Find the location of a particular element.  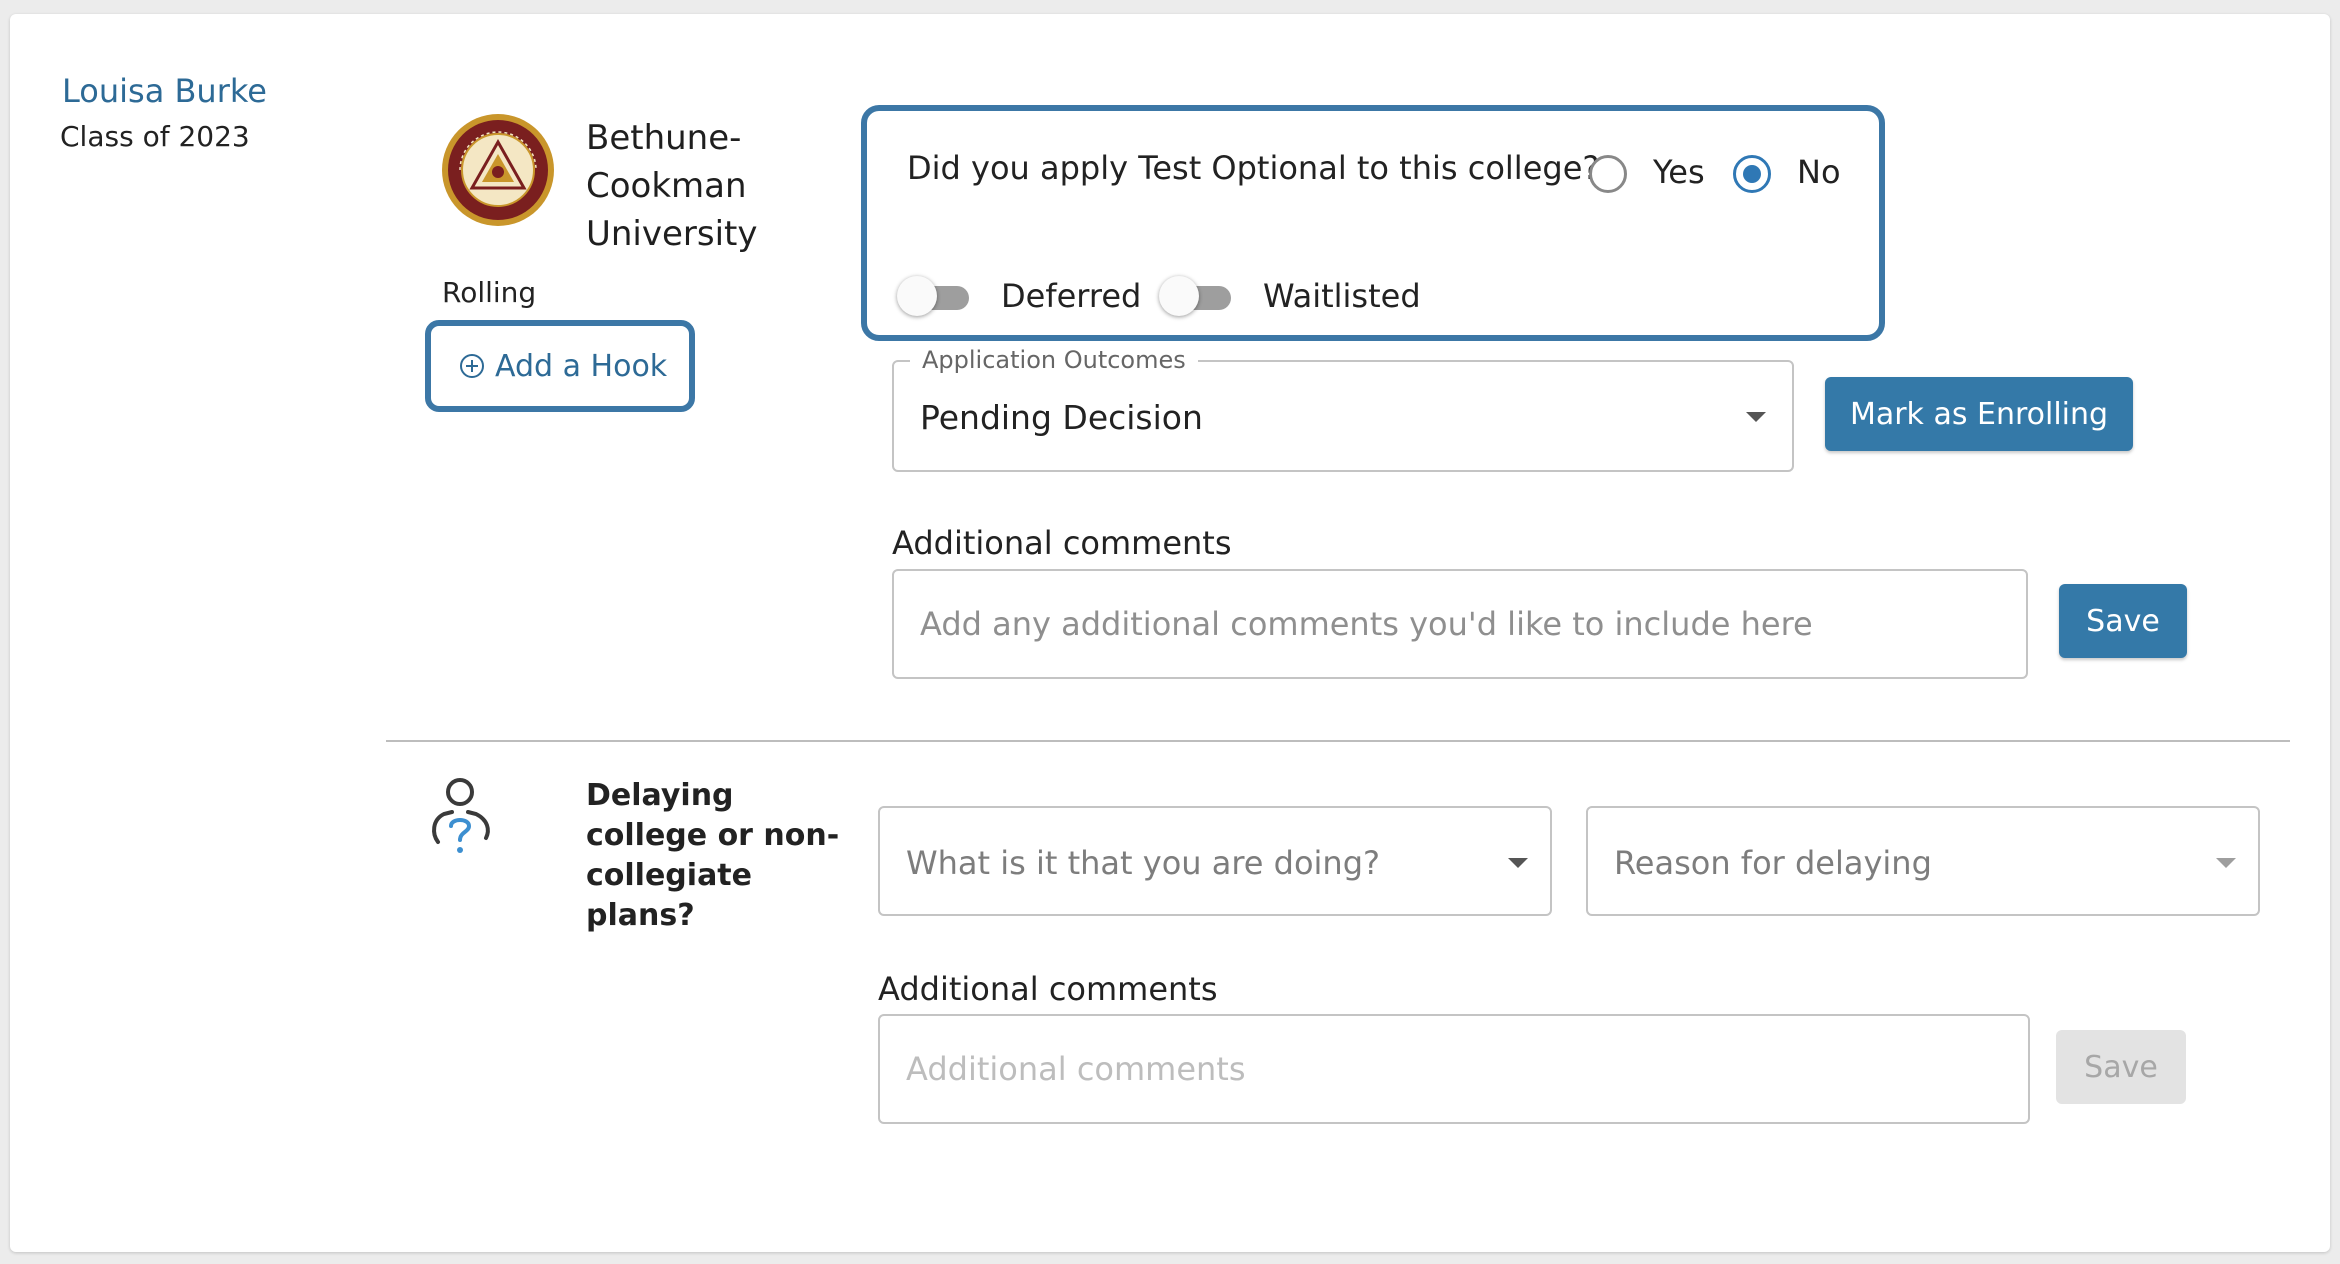

test-optional-no-label: No is located at coordinates (1819, 172).